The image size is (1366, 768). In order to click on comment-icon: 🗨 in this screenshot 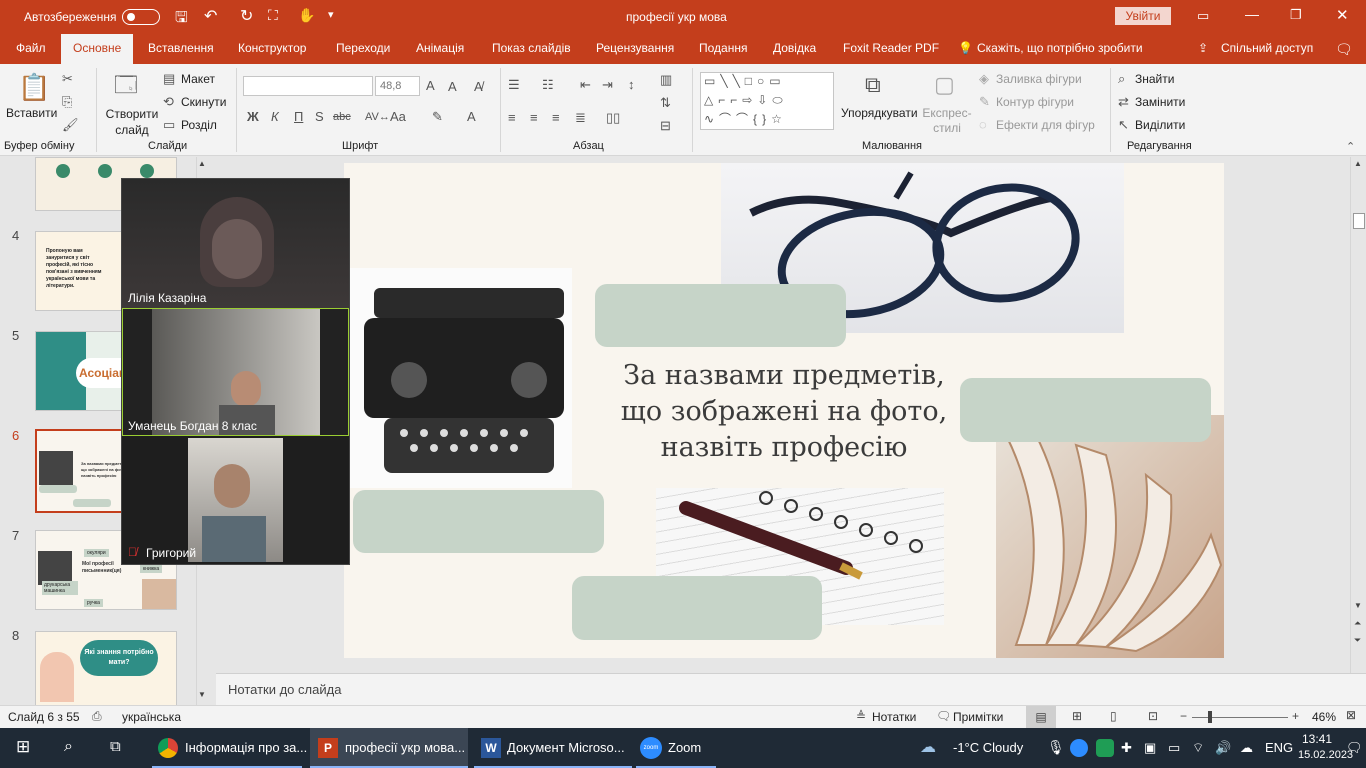, I will do `click(1344, 49)`.